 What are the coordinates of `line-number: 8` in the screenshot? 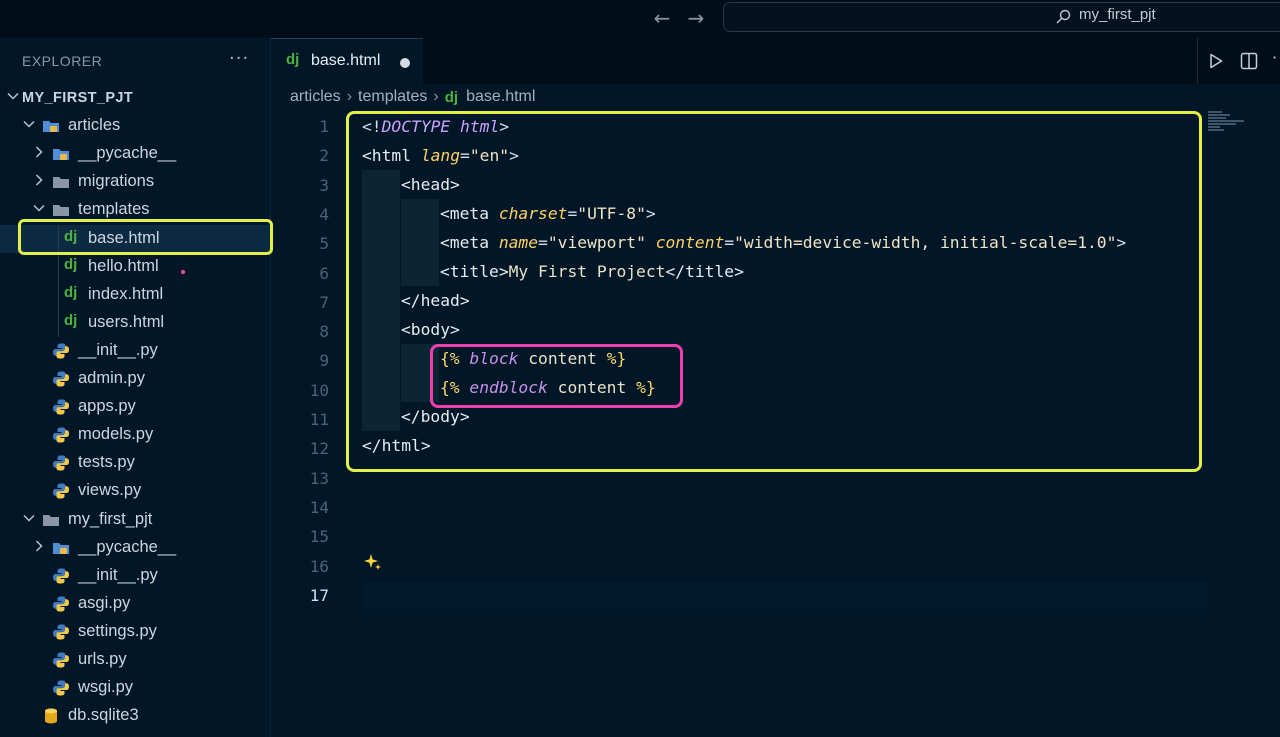 It's located at (324, 332).